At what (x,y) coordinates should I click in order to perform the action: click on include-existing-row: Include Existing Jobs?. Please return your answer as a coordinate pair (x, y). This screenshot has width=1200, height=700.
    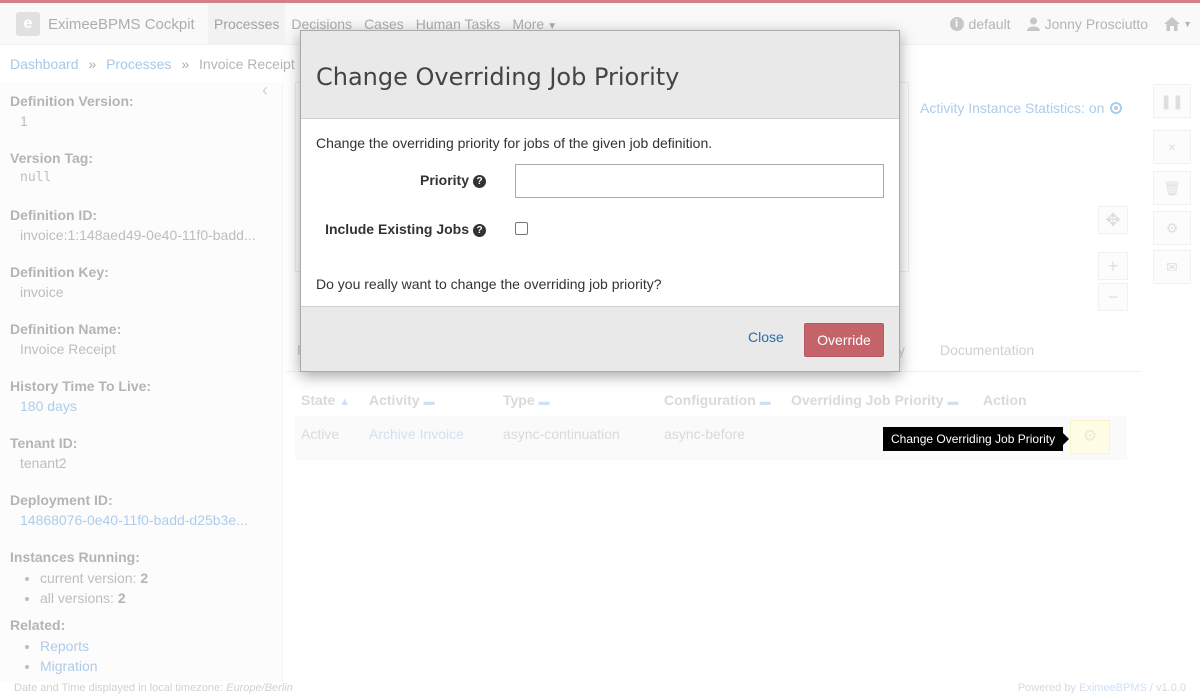
    Looking at the image, I should click on (601, 228).